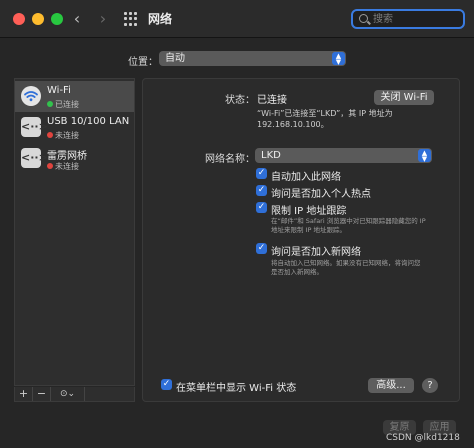 Image resolution: width=474 pixels, height=448 pixels. I want to click on bridge-icon: <··>, so click(34, 158).